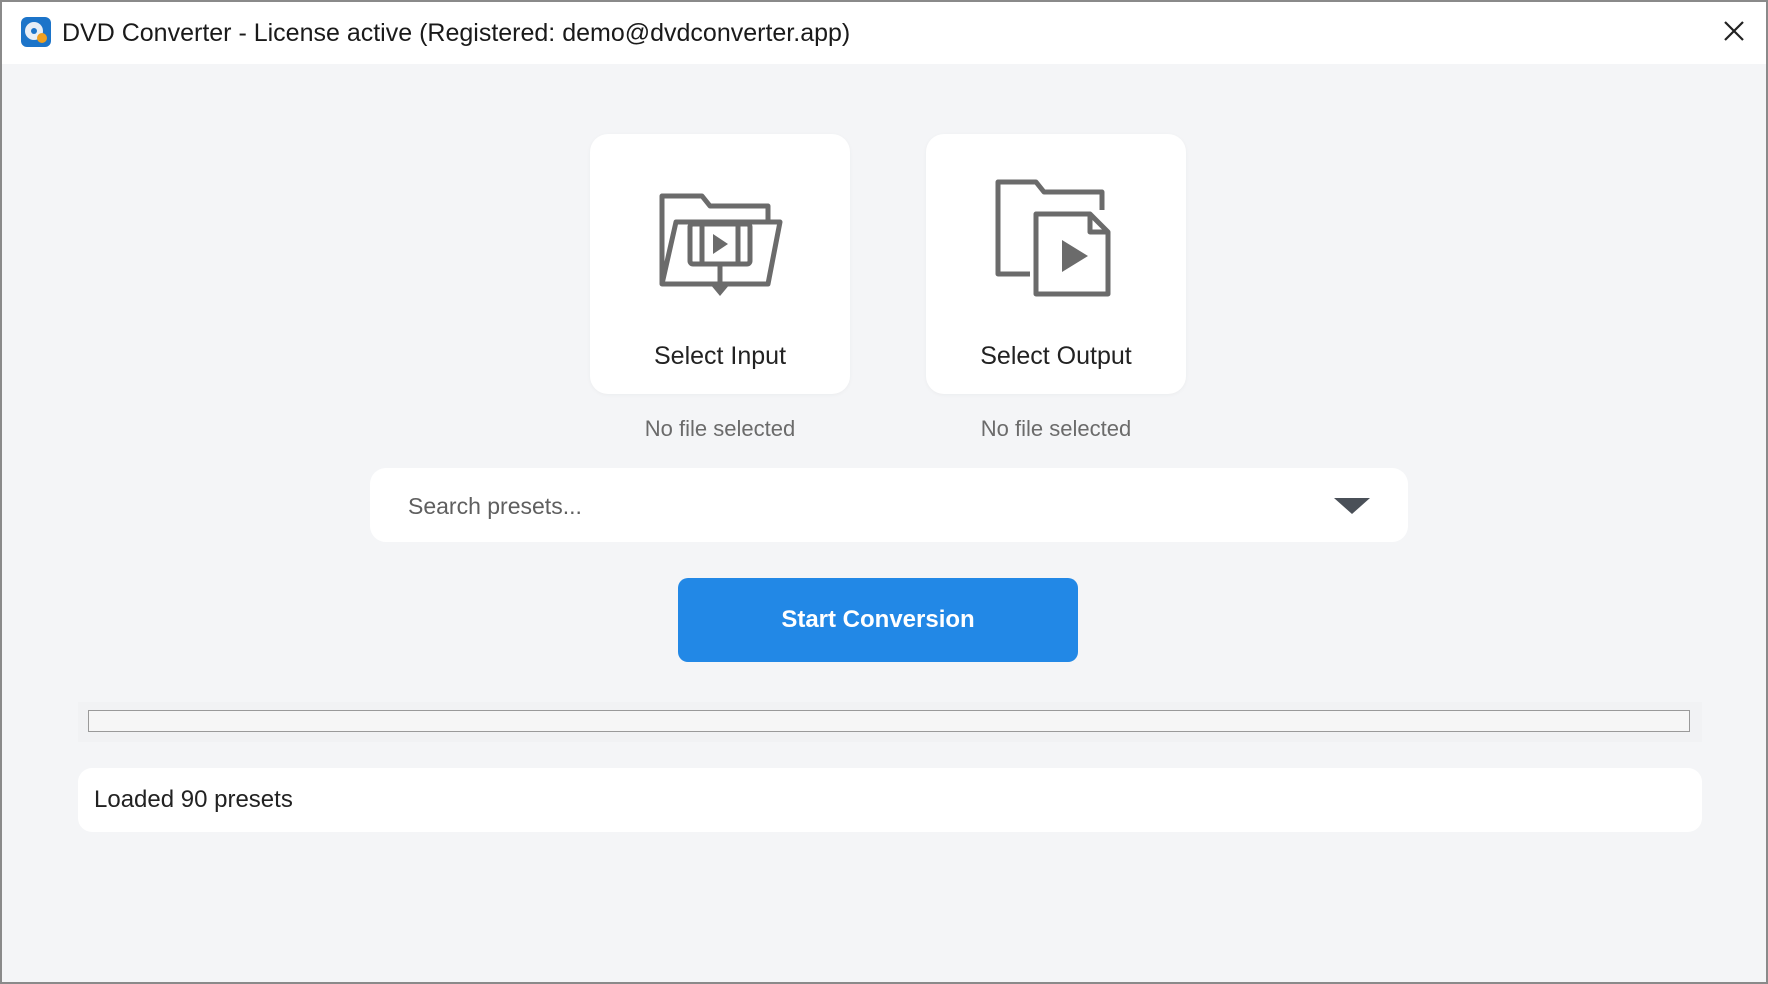  I want to click on preset-combobox, so click(889, 506).